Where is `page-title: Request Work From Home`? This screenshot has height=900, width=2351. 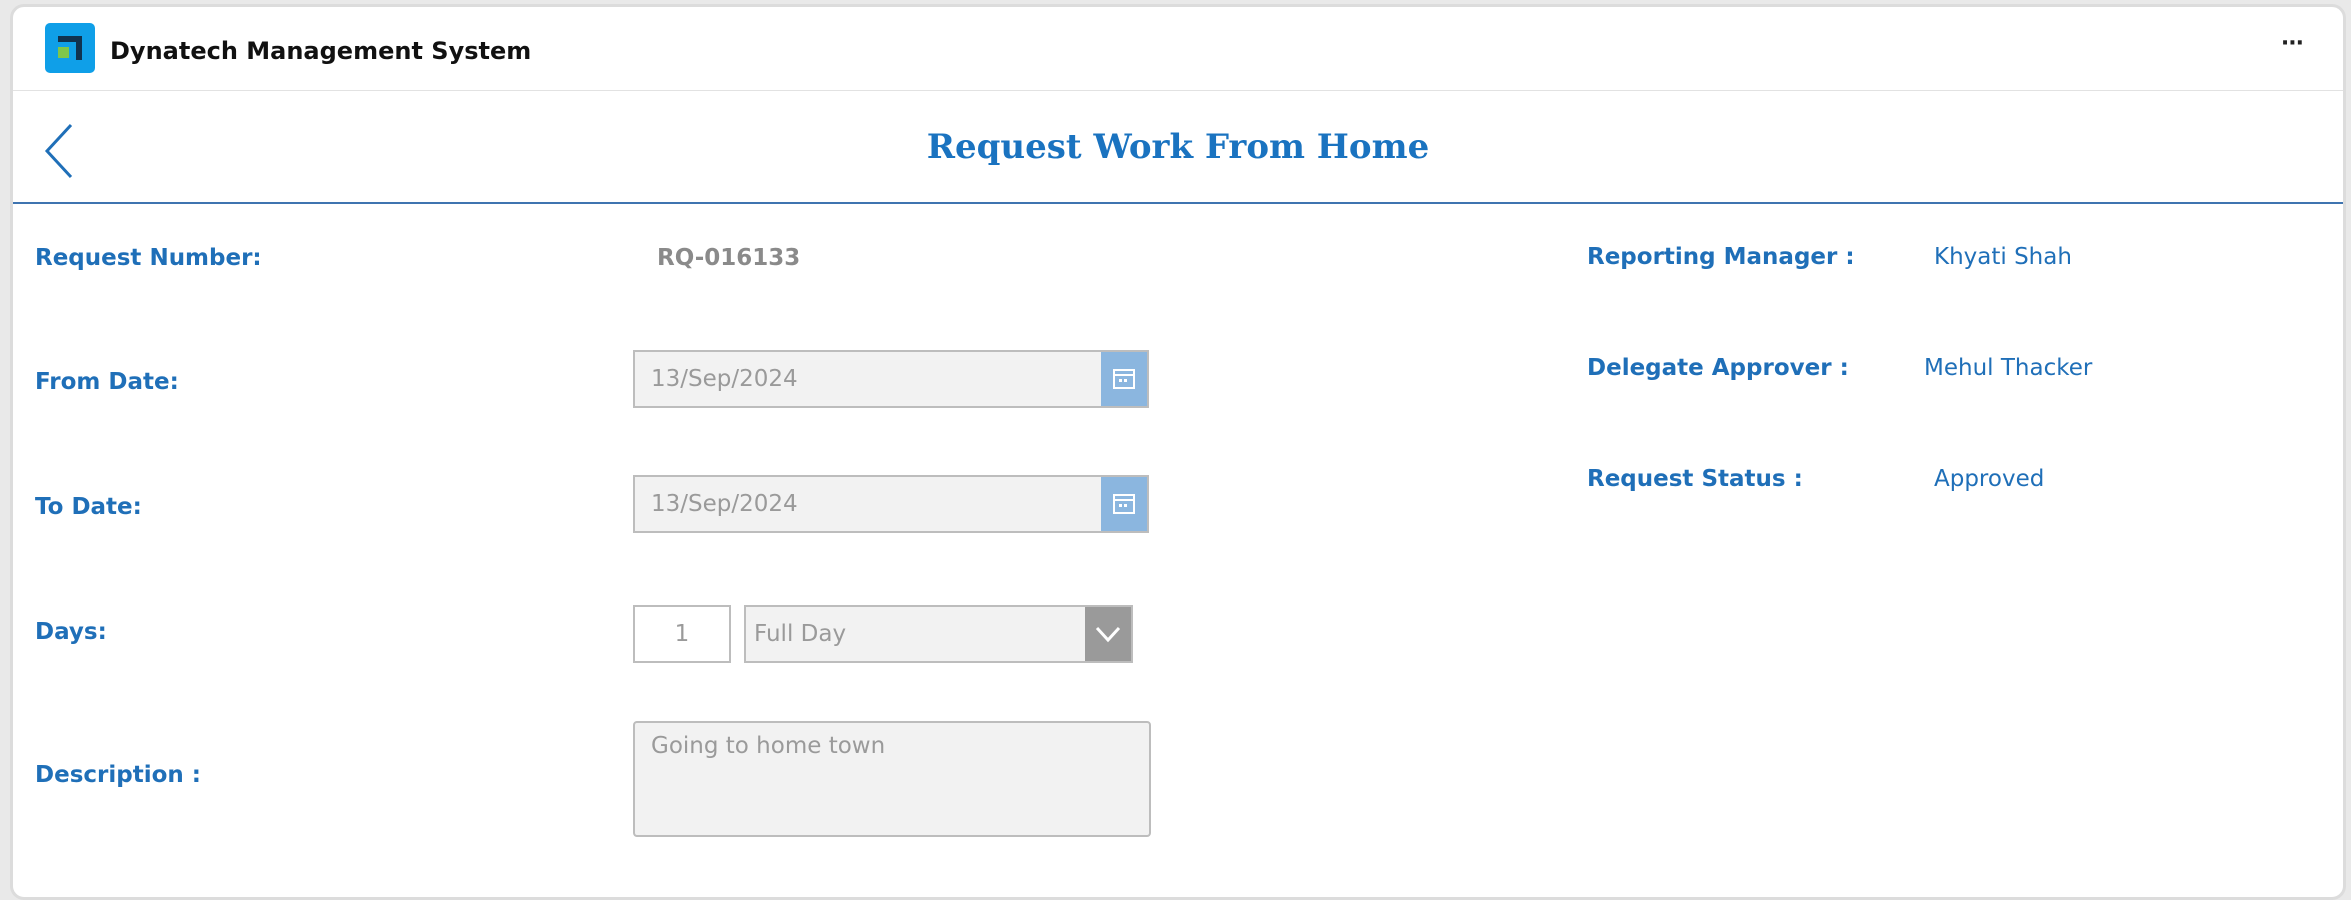 page-title: Request Work From Home is located at coordinates (1178, 147).